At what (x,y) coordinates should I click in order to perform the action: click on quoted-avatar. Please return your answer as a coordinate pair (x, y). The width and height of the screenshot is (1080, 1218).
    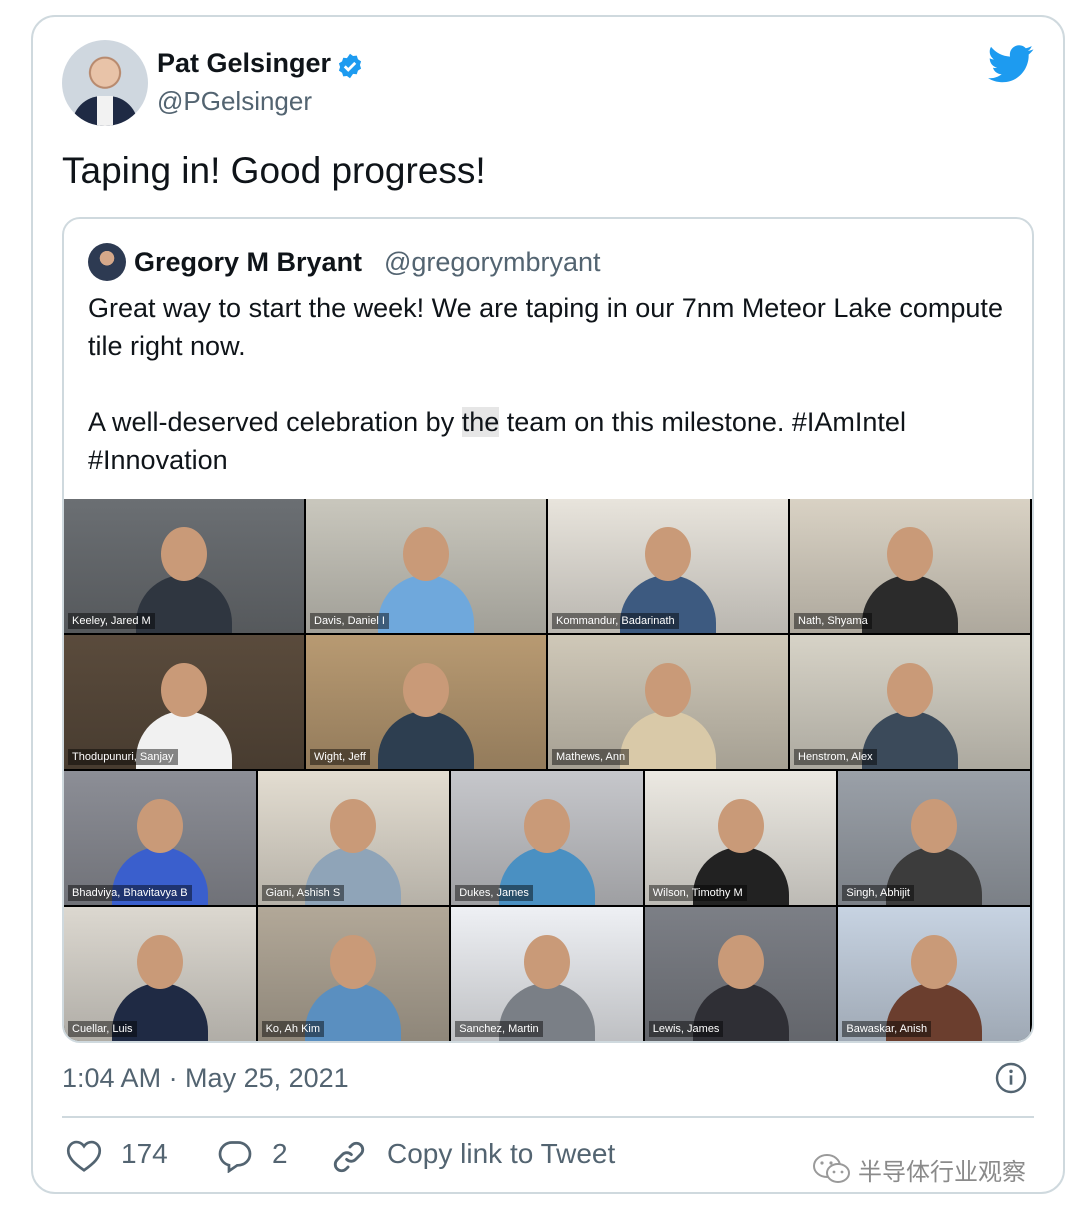
    Looking at the image, I should click on (107, 262).